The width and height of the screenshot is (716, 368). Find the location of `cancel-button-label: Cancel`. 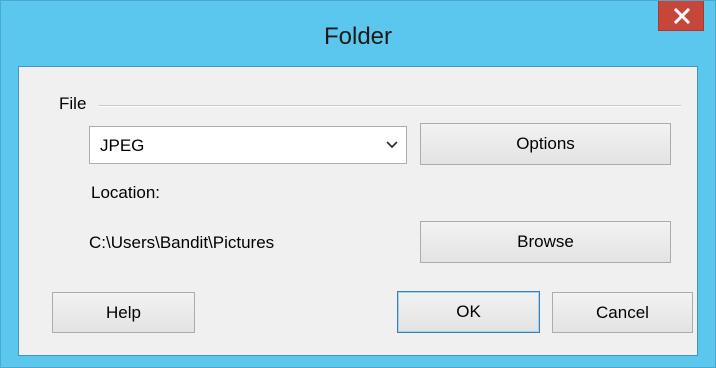

cancel-button-label: Cancel is located at coordinates (622, 312).